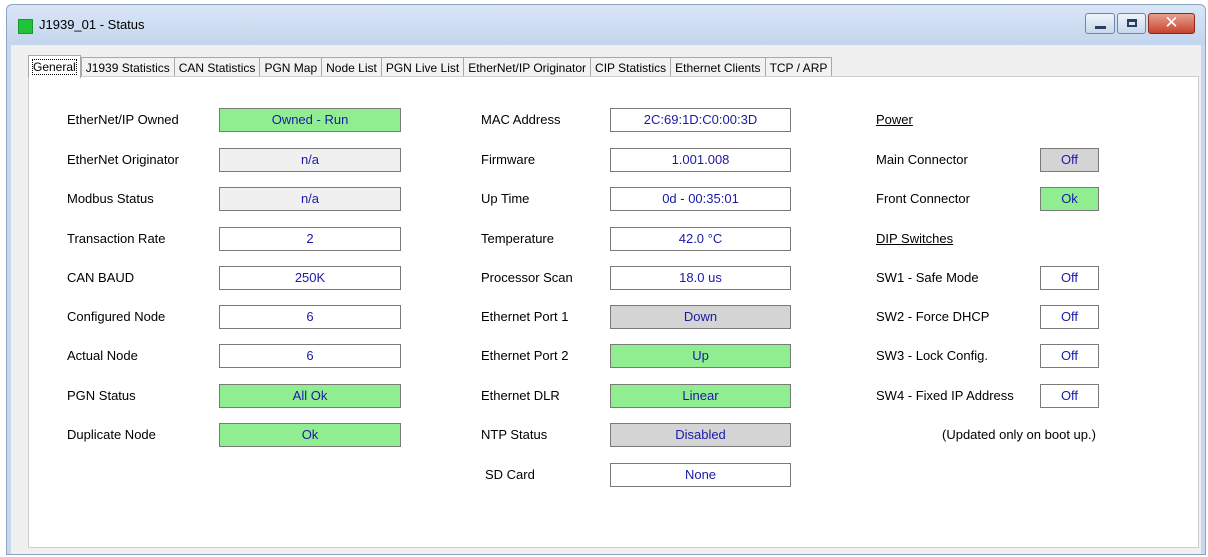 The width and height of the screenshot is (1208, 557). What do you see at coordinates (527, 277) in the screenshot?
I see `label-processor-scan: Processor Scan` at bounding box center [527, 277].